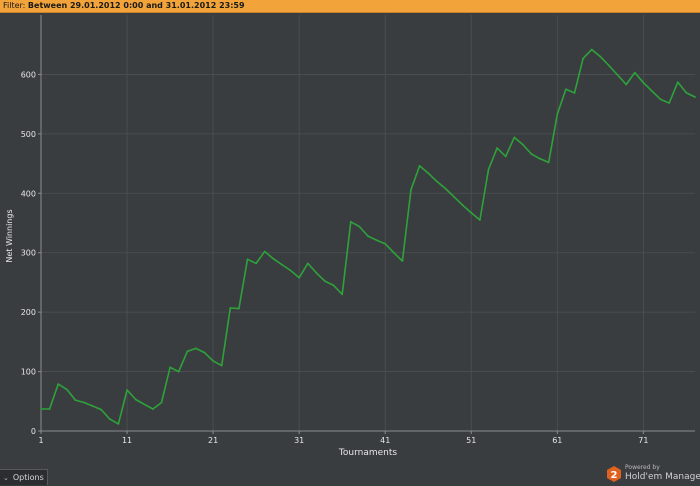 The image size is (700, 486). What do you see at coordinates (9, 235) in the screenshot?
I see `y-axis-label: Net Winnings` at bounding box center [9, 235].